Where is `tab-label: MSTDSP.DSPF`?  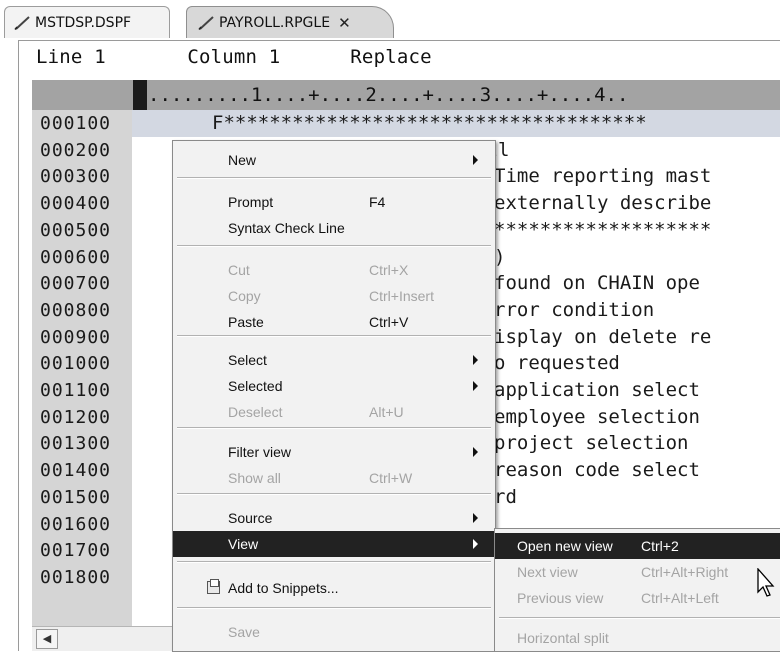
tab-label: MSTDSP.DSPF is located at coordinates (83, 22).